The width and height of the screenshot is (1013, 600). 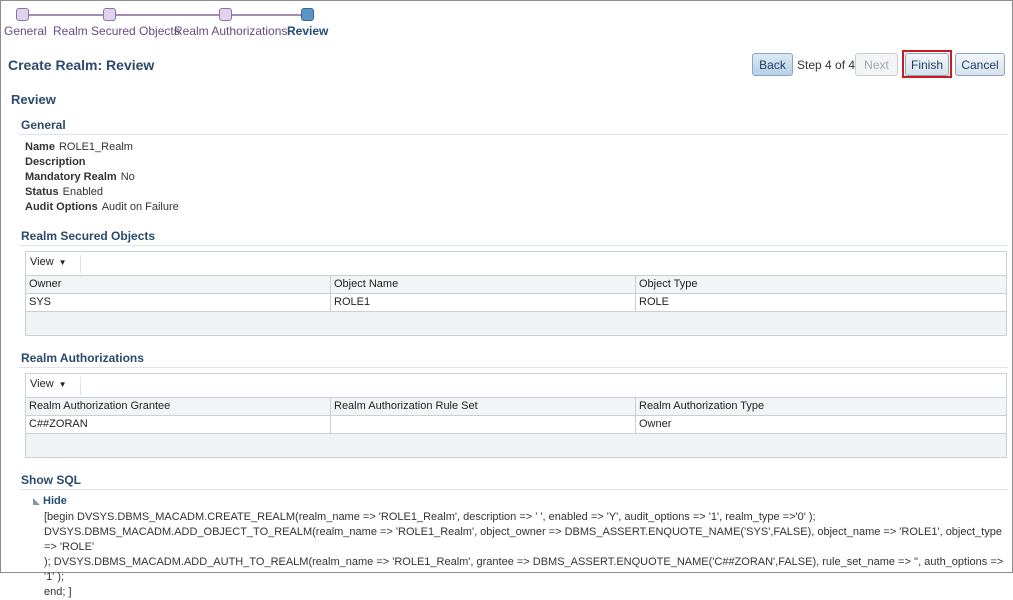 I want to click on collapse-triangle-icon, so click(x=36, y=501).